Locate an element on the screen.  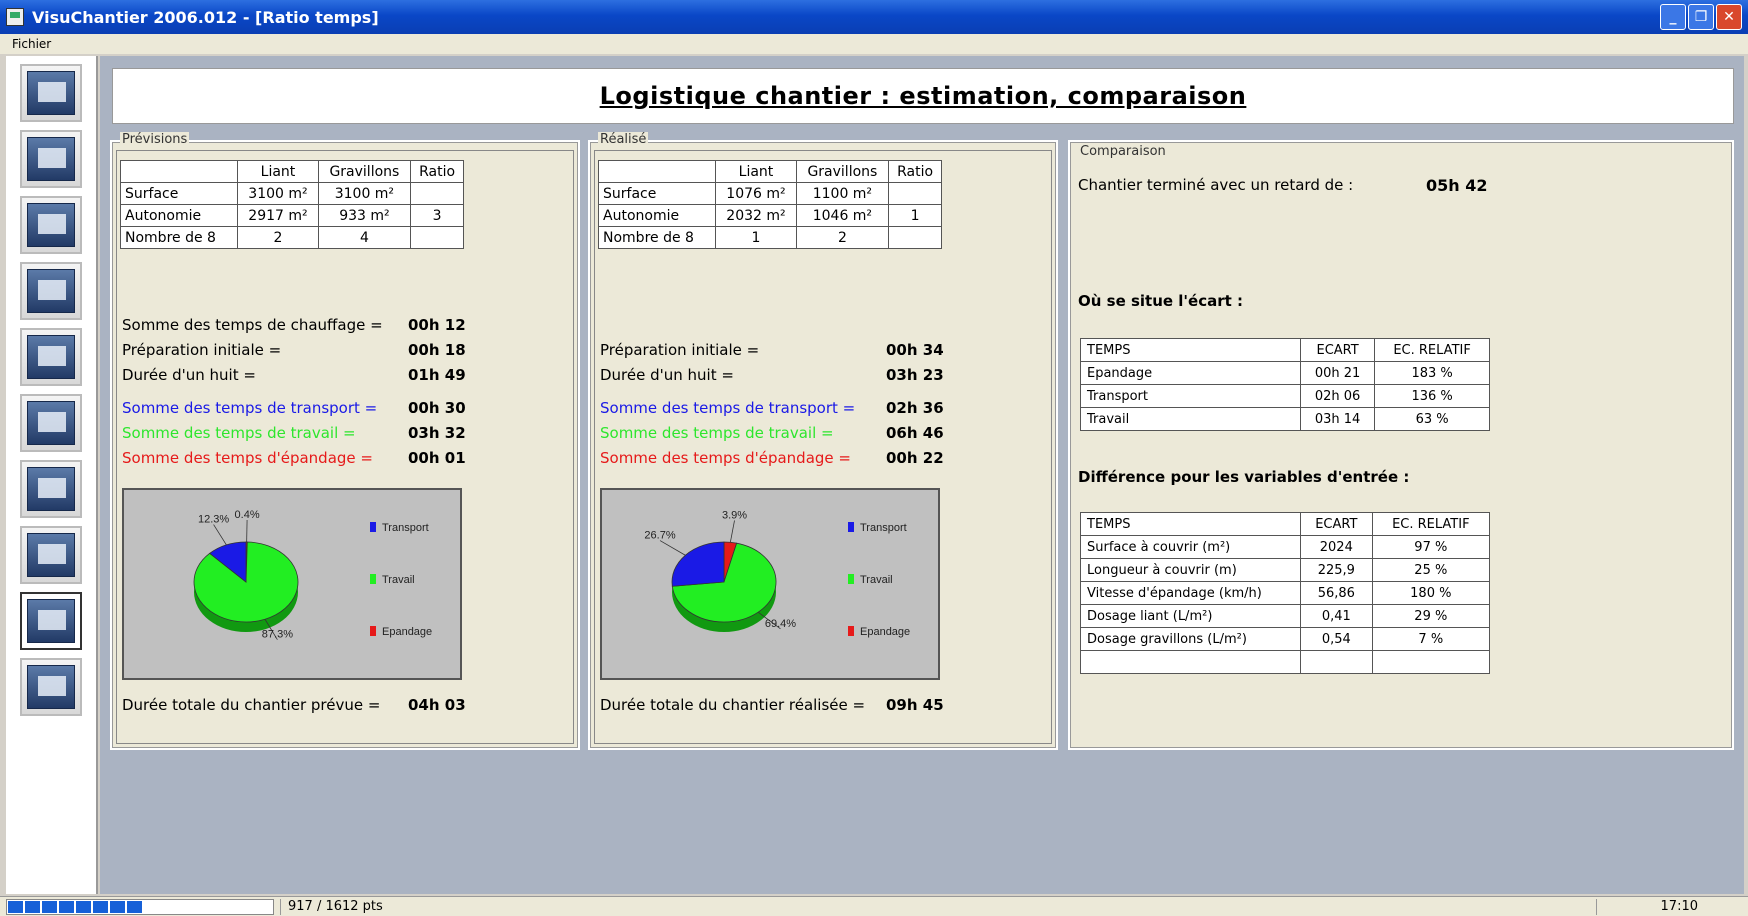
import-button is located at coordinates (51, 159).